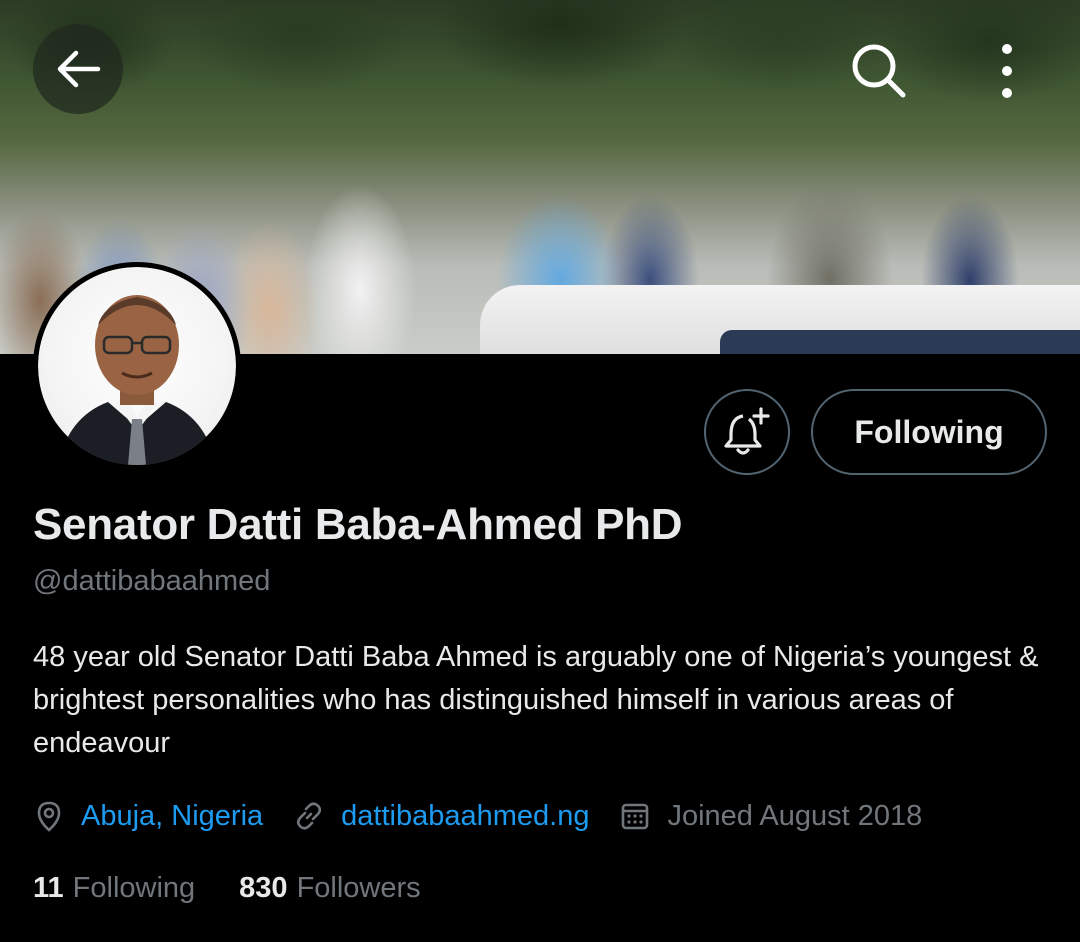 The width and height of the screenshot is (1080, 942). I want to click on following-stat: 11 Following, so click(114, 888).